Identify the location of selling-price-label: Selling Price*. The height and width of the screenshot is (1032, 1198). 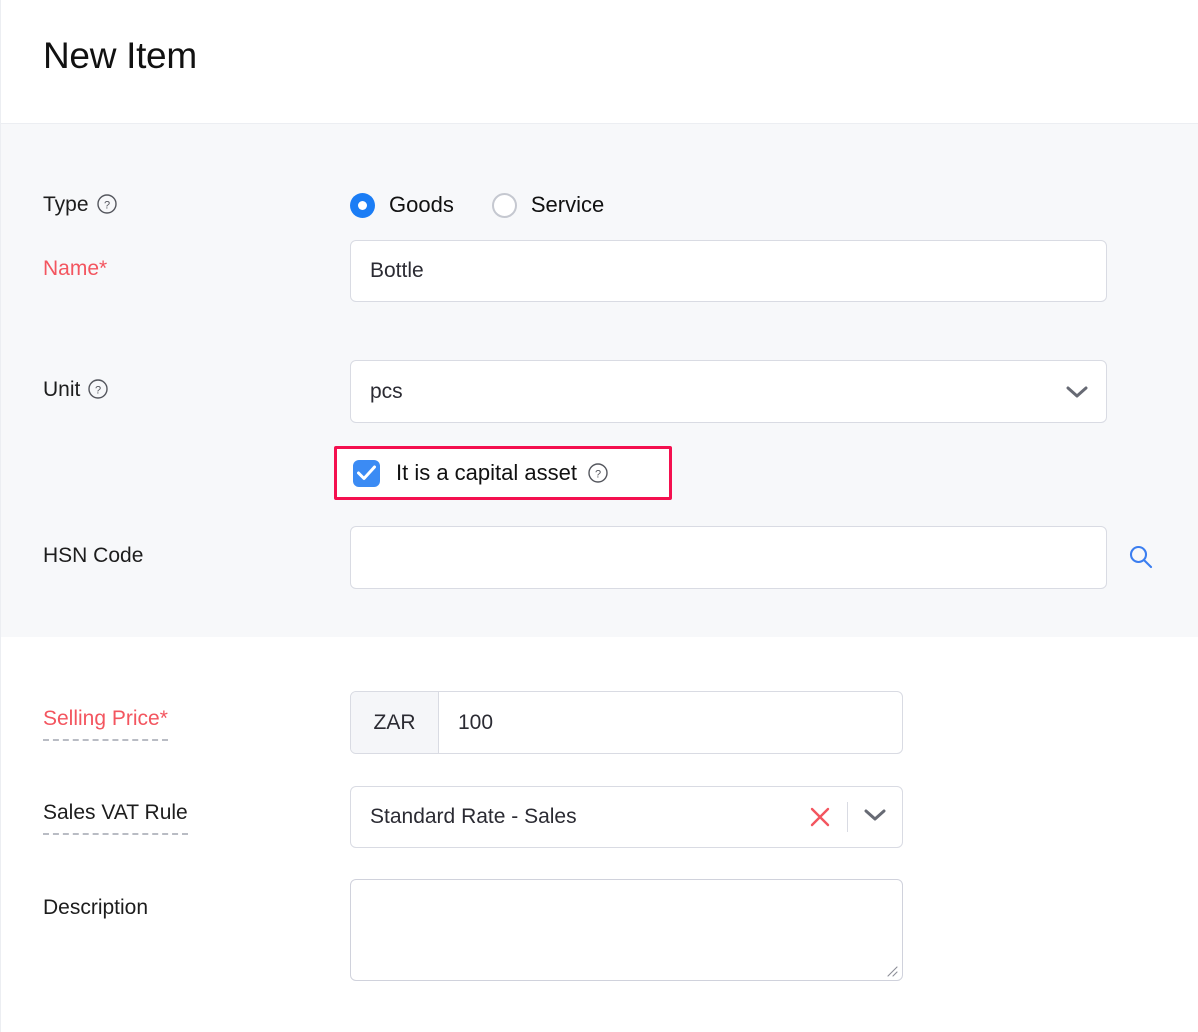
(105, 723).